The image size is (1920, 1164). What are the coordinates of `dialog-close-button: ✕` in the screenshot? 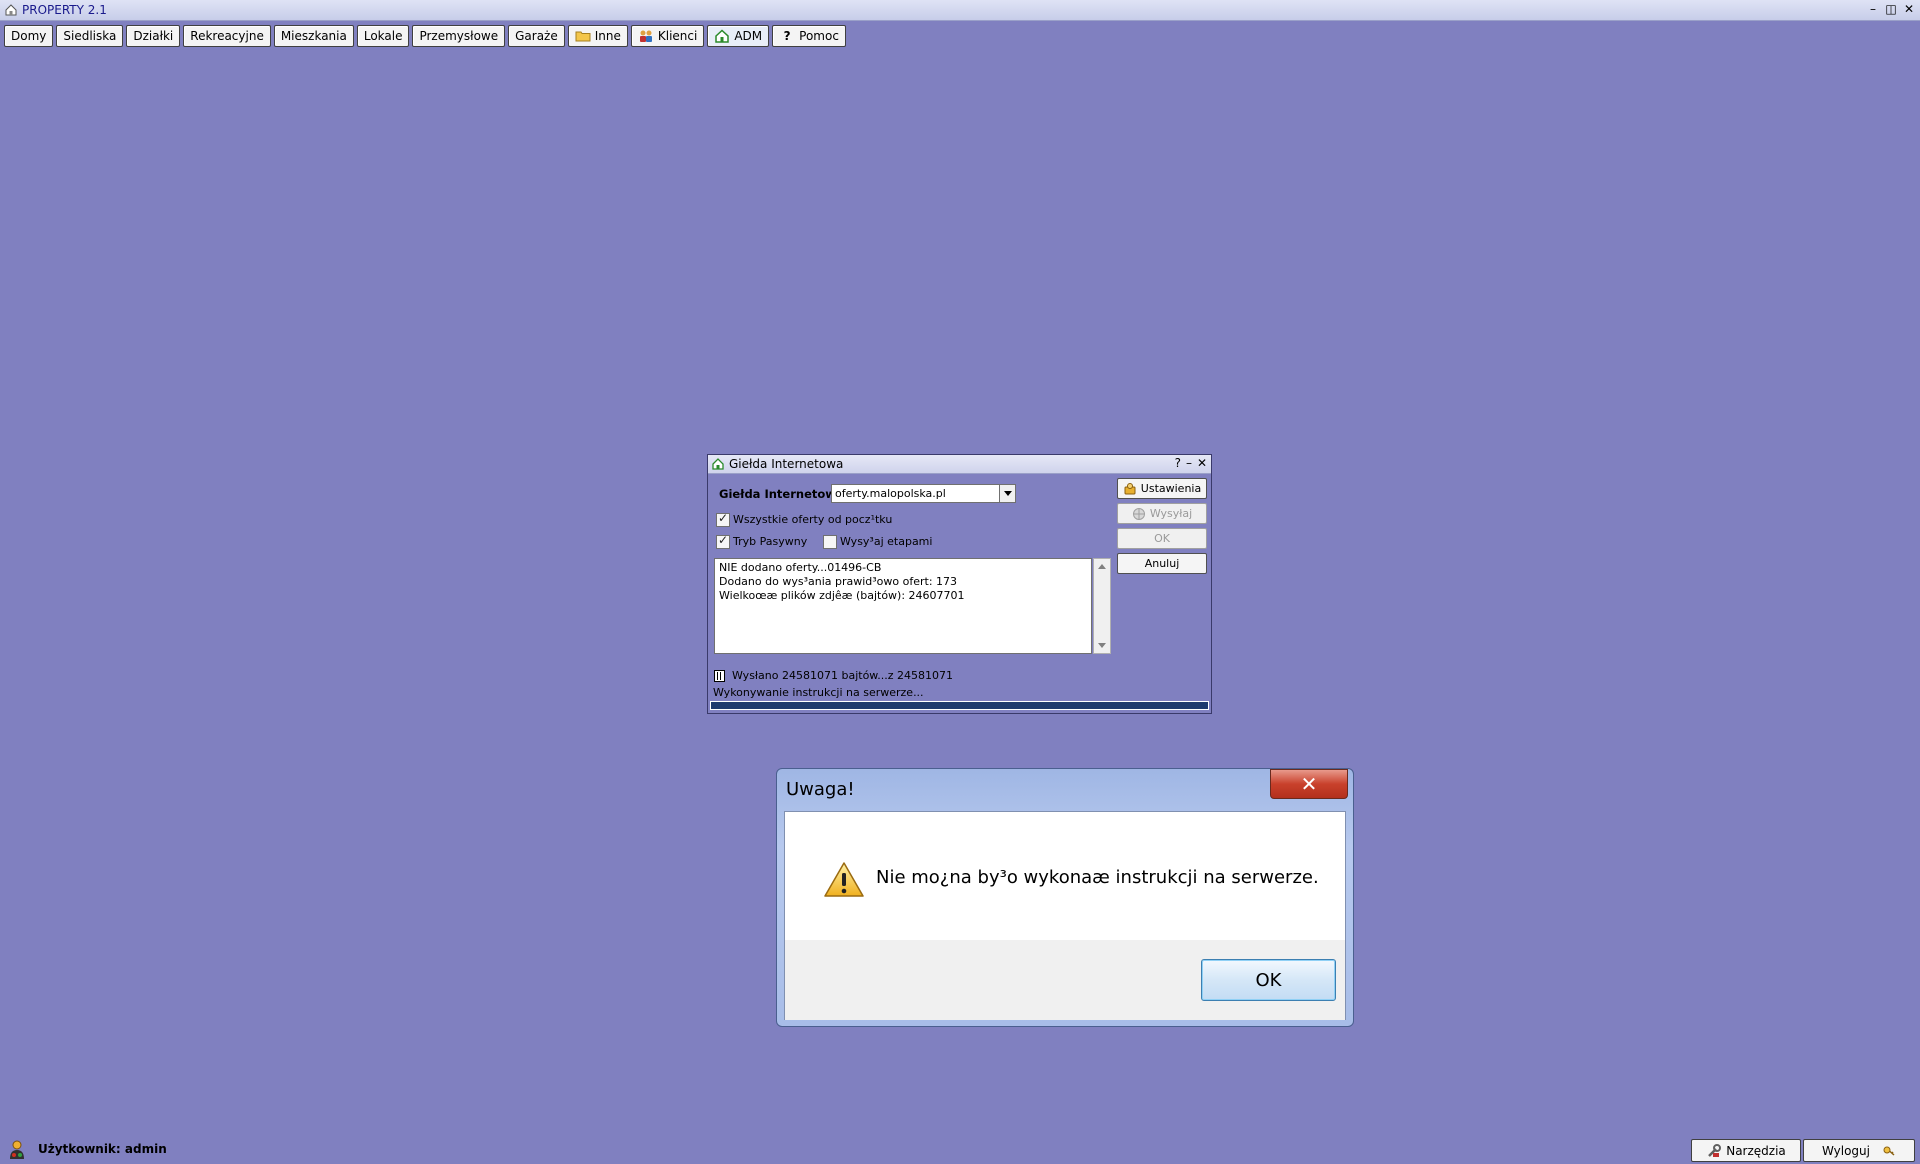 It's located at (1309, 784).